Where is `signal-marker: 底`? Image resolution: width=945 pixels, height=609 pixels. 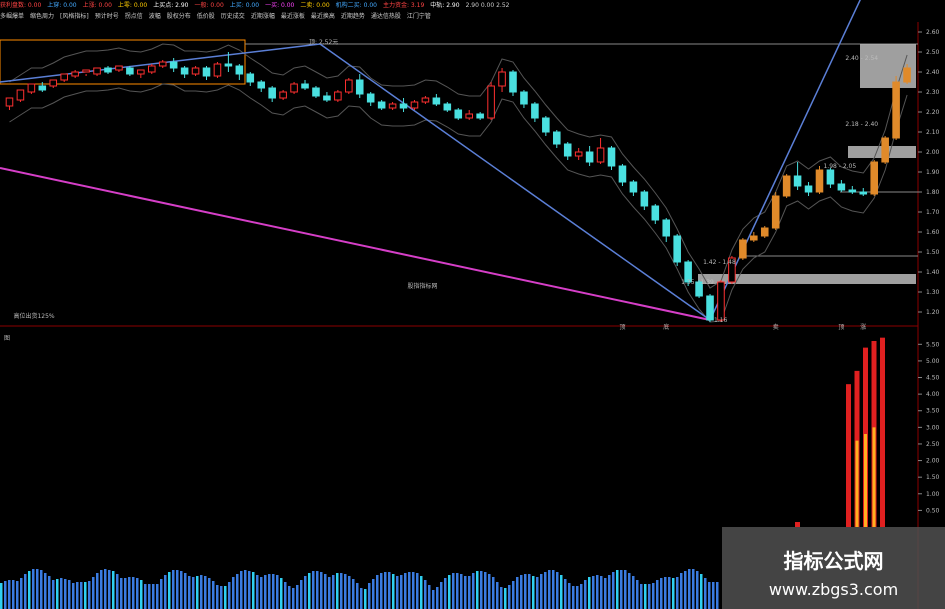 signal-marker: 底 is located at coordinates (666, 327).